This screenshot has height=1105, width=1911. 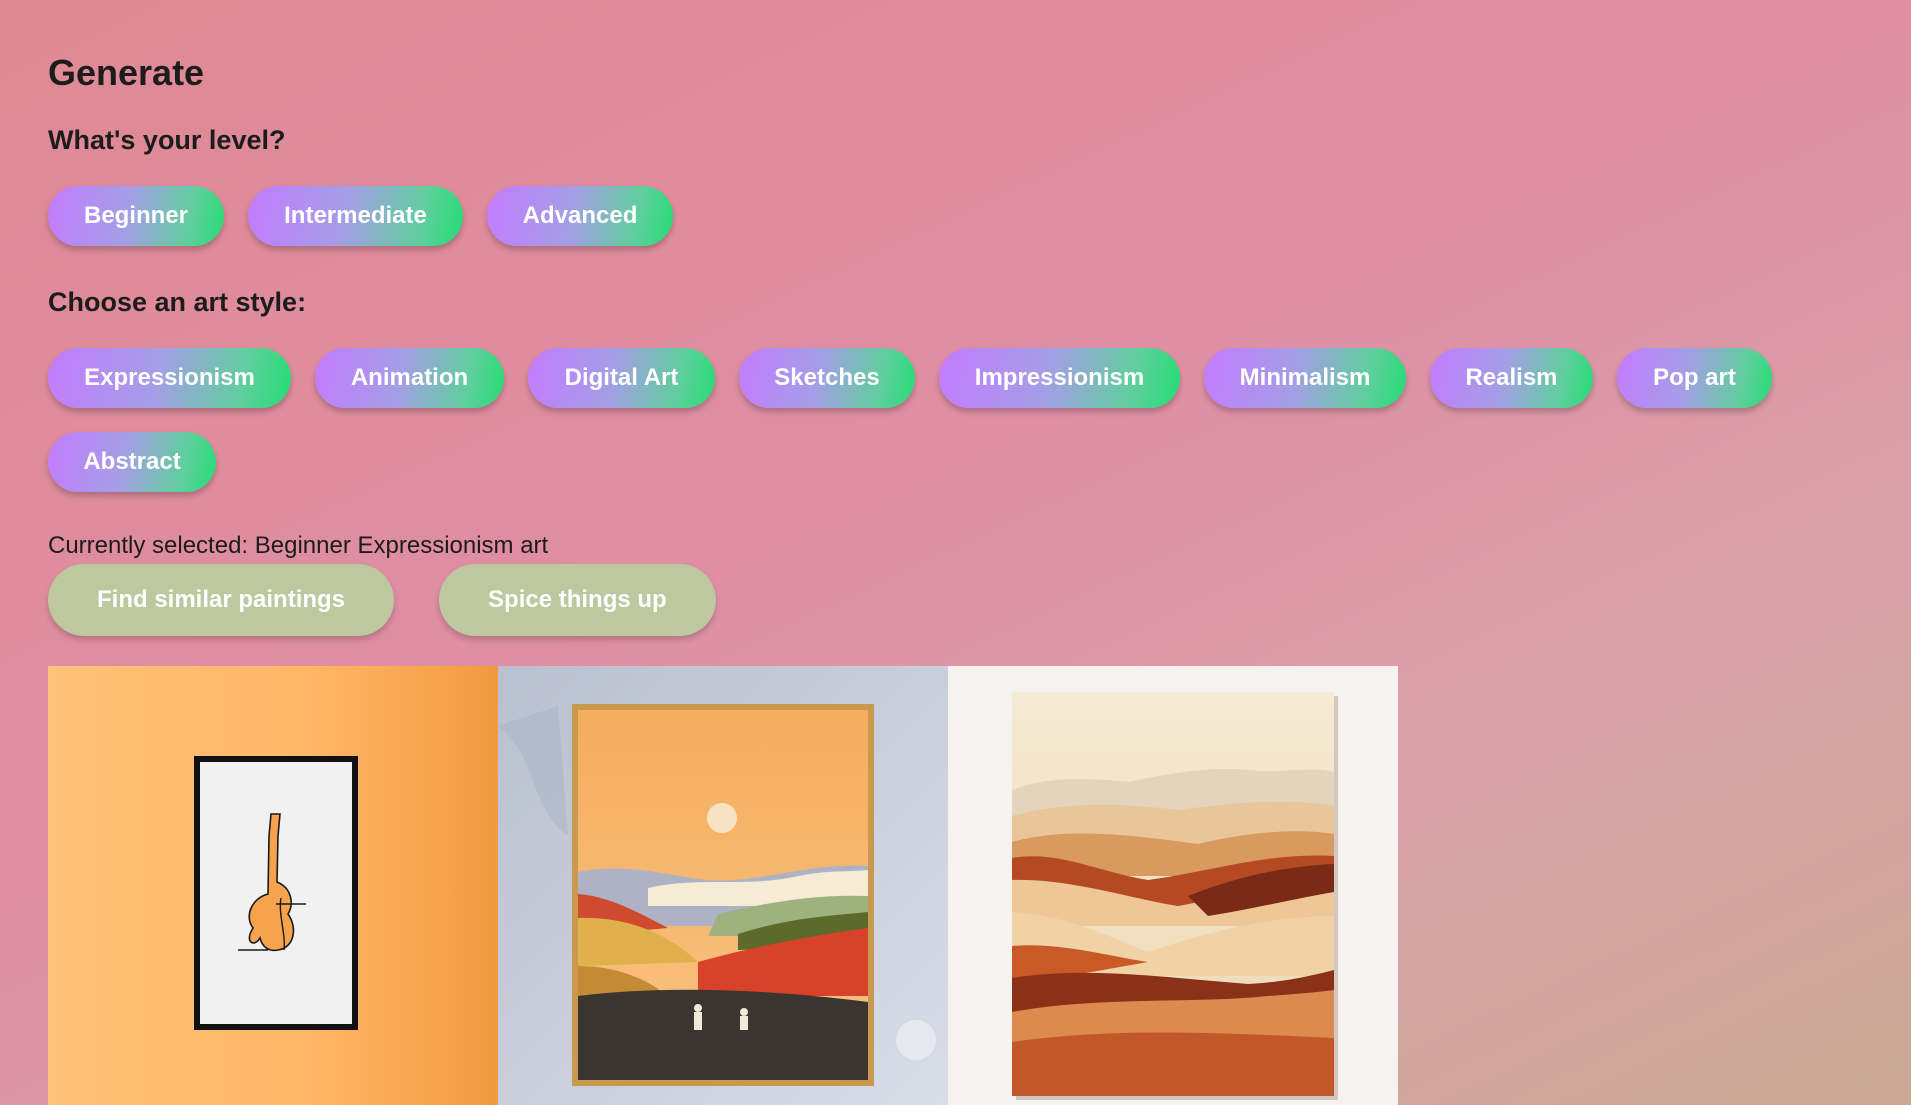 I want to click on style-impressionism-button: Impressionism, so click(x=1059, y=378).